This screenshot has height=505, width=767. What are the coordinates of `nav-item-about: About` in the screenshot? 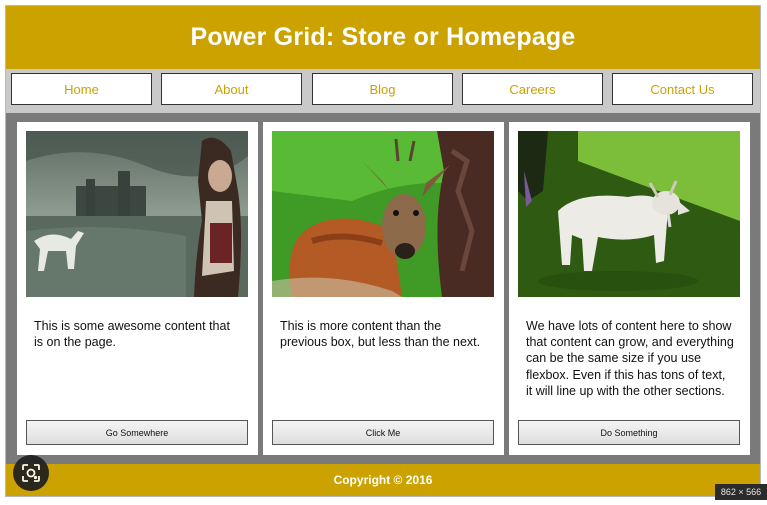 It's located at (231, 89).